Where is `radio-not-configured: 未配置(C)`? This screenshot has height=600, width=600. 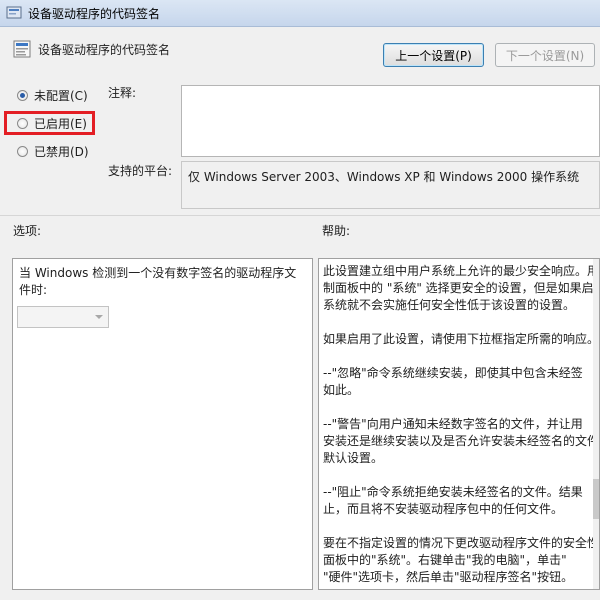
radio-not-configured: 未配置(C) is located at coordinates (52, 95).